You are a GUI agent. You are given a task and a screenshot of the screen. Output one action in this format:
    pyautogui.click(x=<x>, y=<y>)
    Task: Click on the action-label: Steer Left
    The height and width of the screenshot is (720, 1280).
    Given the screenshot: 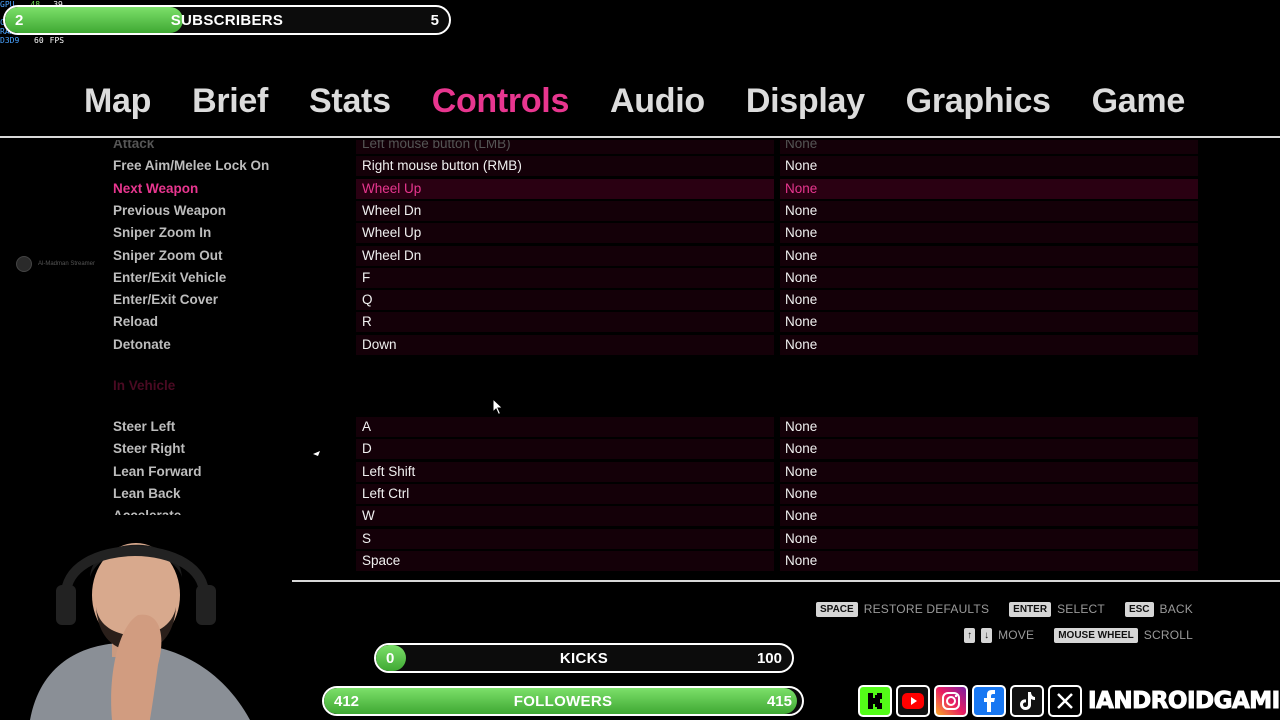 What is the action you would take?
    pyautogui.click(x=144, y=426)
    